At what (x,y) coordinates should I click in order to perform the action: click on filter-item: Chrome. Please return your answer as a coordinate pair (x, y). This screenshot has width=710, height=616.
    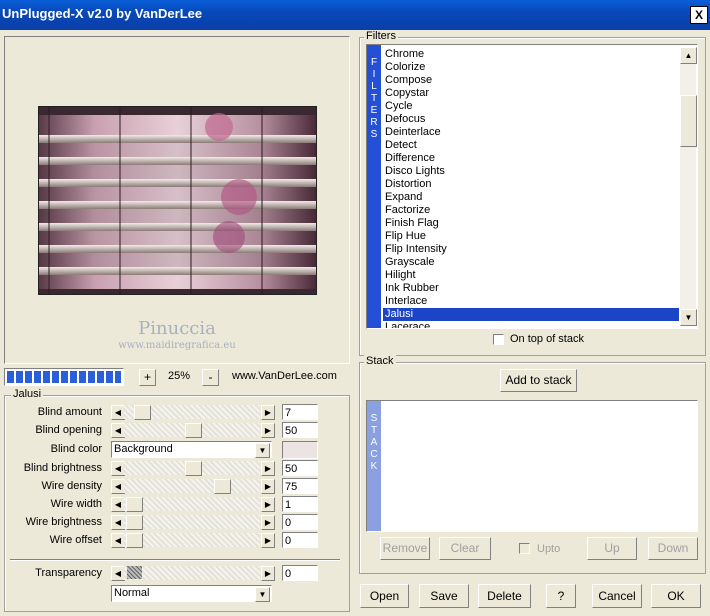
    Looking at the image, I should click on (531, 54).